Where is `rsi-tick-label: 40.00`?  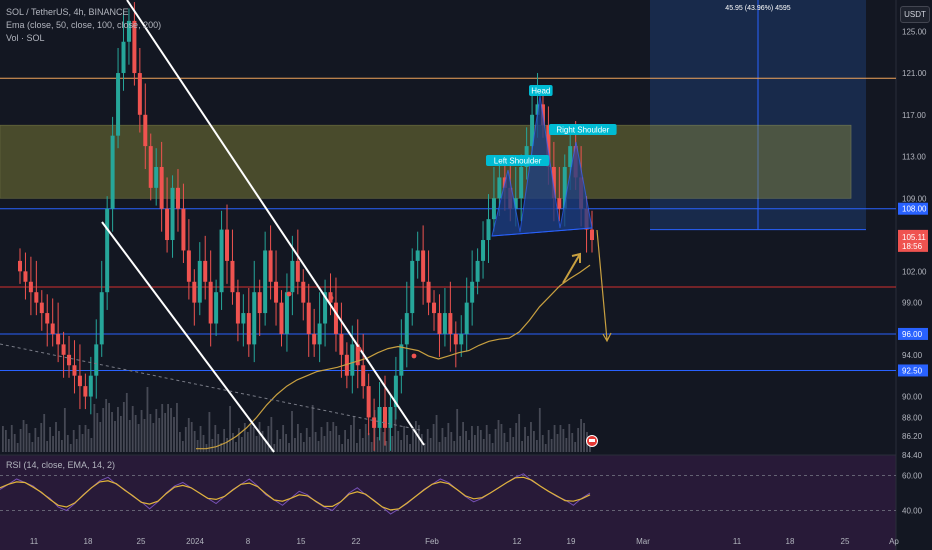
rsi-tick-label: 40.00 is located at coordinates (912, 511).